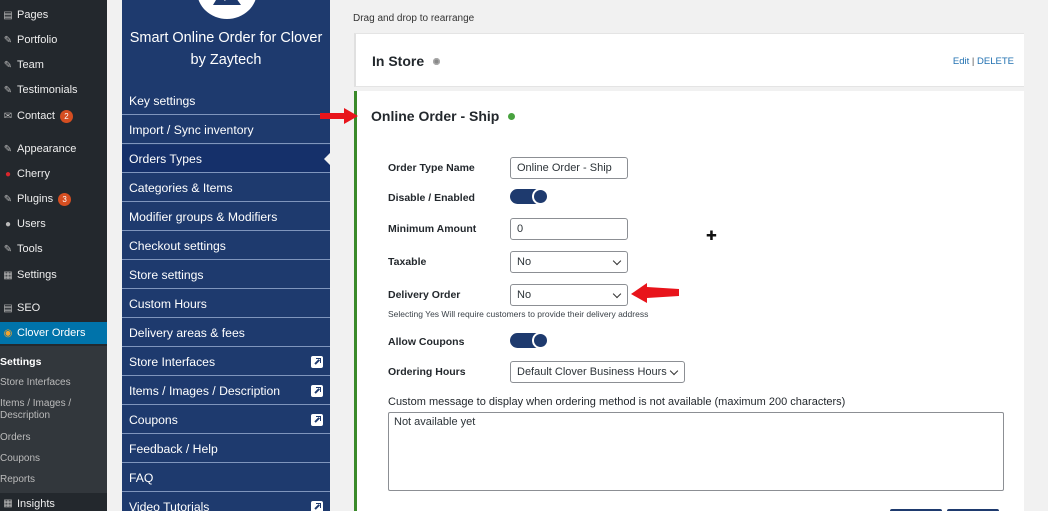 The height and width of the screenshot is (511, 1048). What do you see at coordinates (226, 333) in the screenshot?
I see `plugin-menu-delivery-areas: Delivery areas & fees` at bounding box center [226, 333].